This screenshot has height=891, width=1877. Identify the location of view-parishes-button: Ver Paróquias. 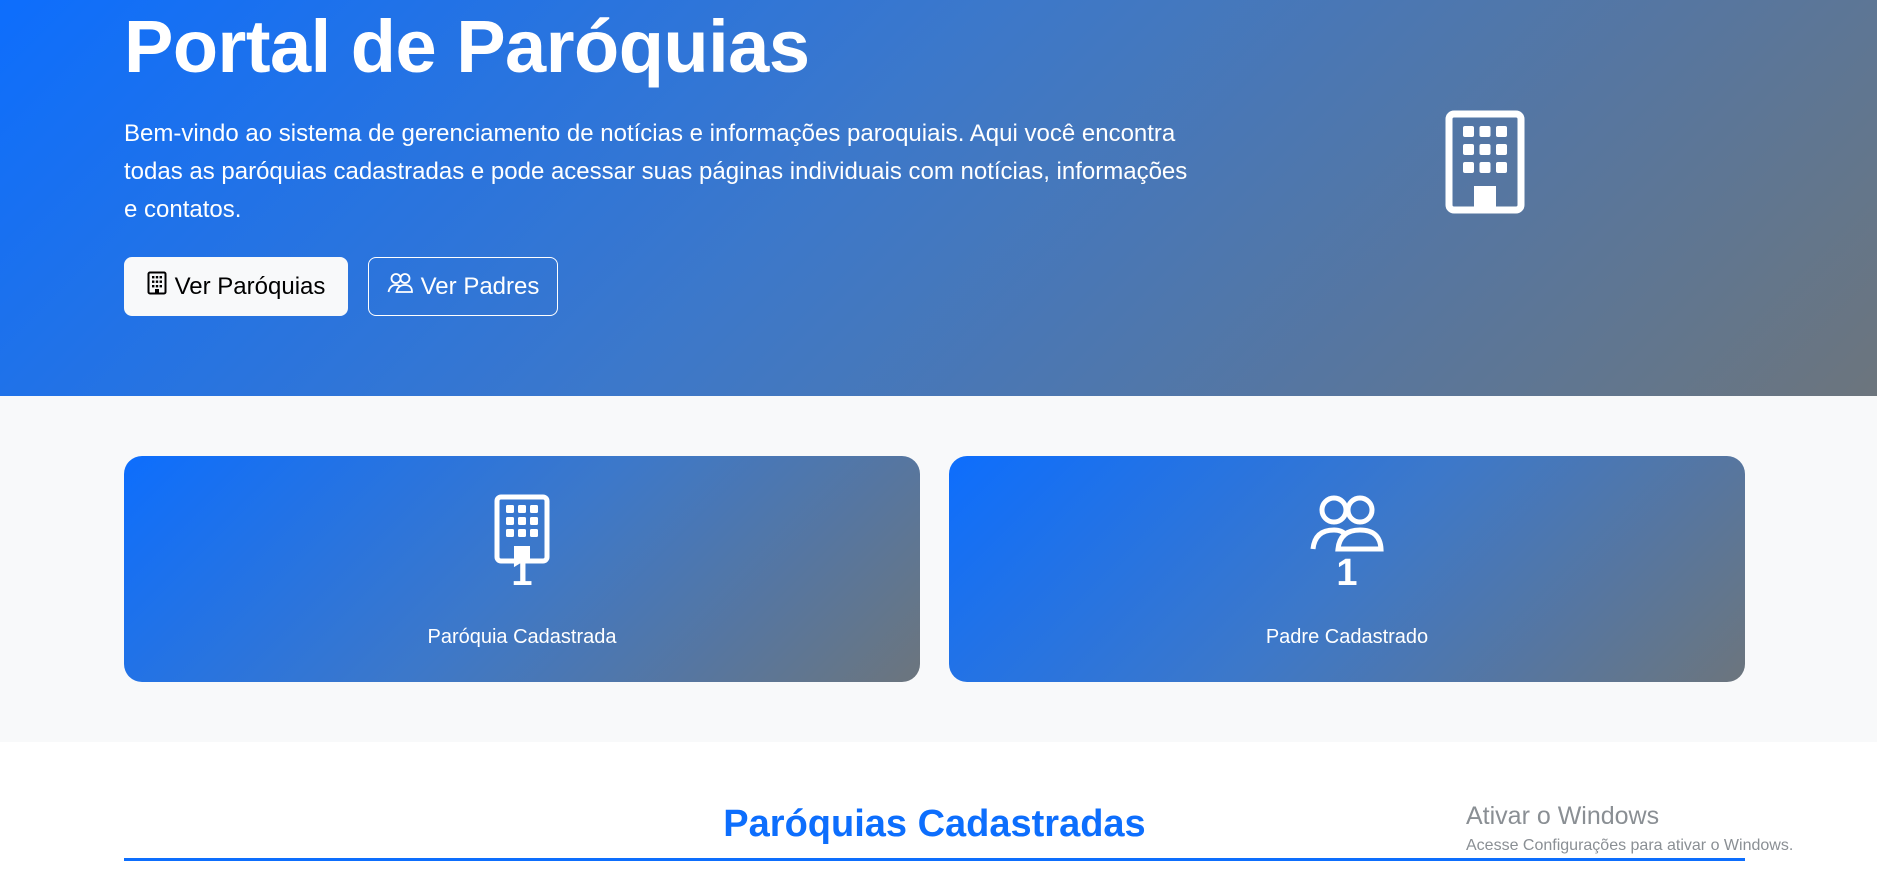
(236, 286).